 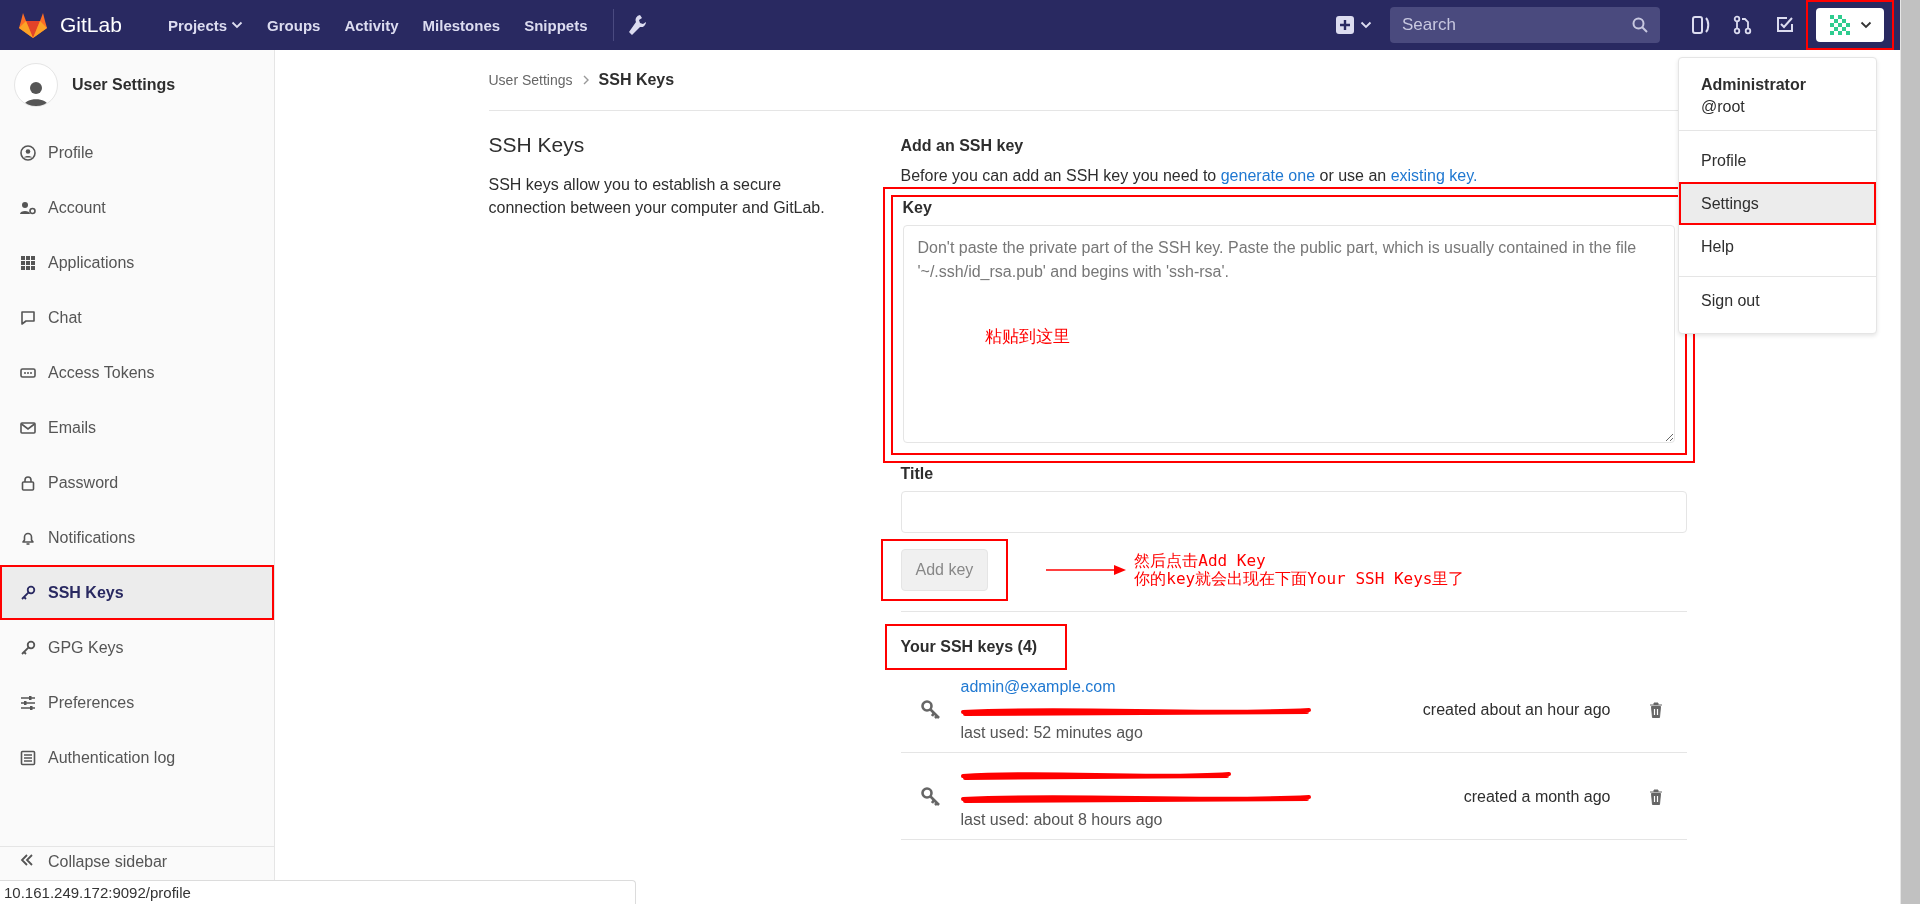 I want to click on person-silhouette-icon, so click(x=36, y=93).